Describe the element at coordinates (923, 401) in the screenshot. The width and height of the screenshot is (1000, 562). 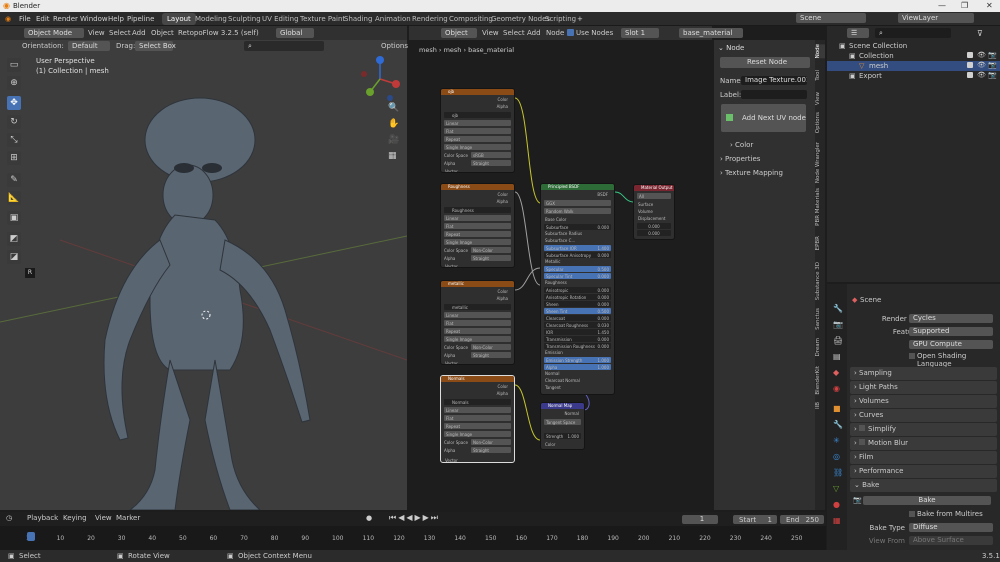
I see `properties-panel-header: › Volumes` at that location.